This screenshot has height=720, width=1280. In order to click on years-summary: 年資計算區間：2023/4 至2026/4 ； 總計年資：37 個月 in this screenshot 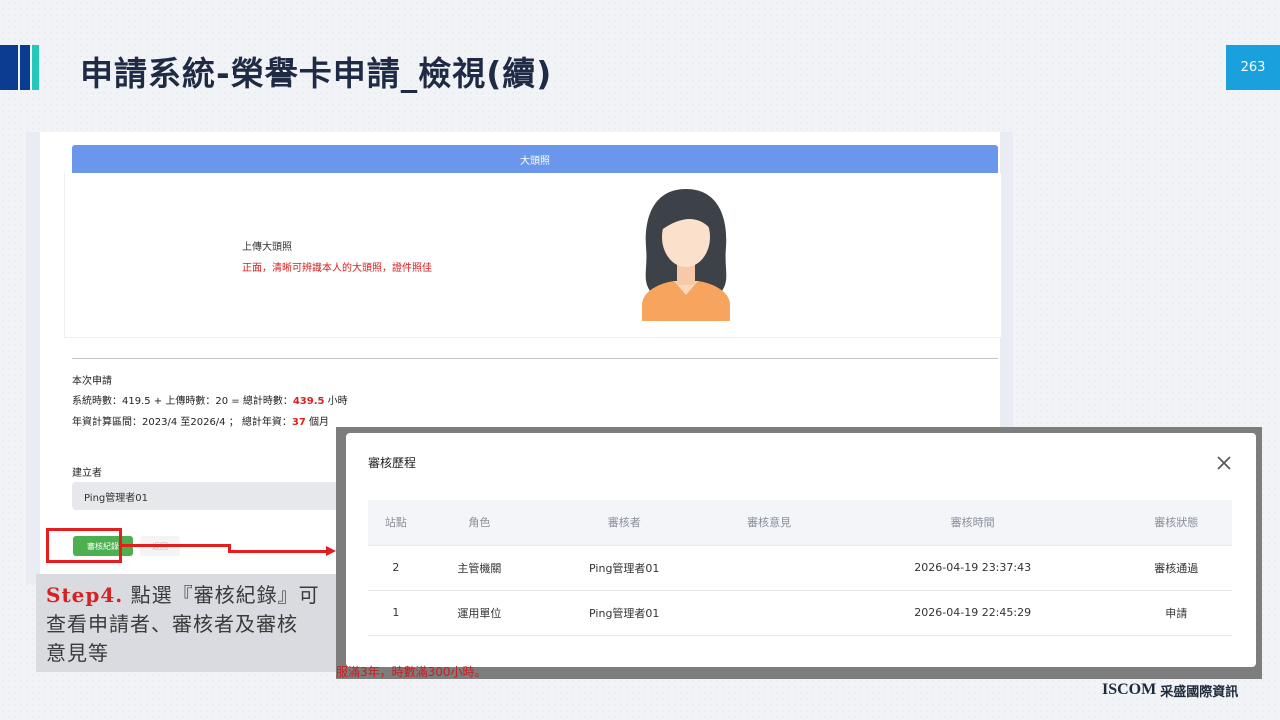, I will do `click(200, 420)`.